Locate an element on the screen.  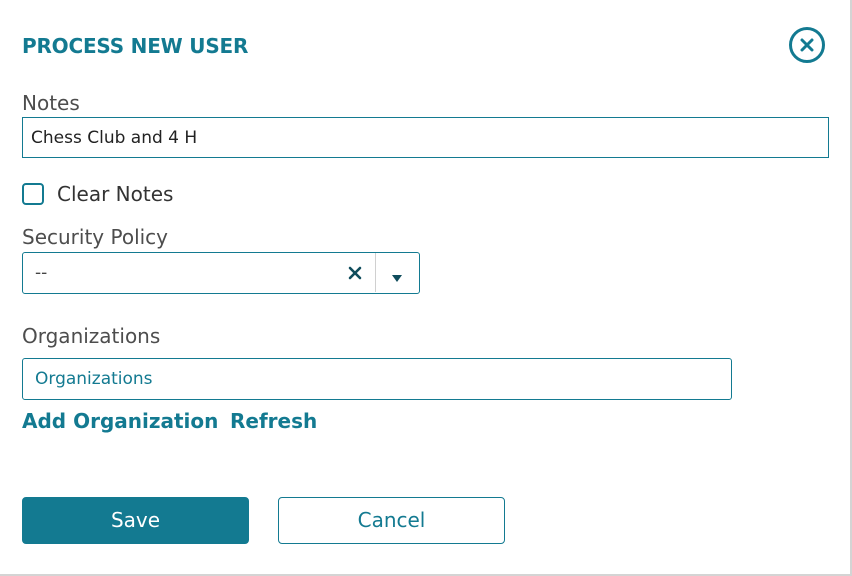
organizations-input is located at coordinates (377, 379).